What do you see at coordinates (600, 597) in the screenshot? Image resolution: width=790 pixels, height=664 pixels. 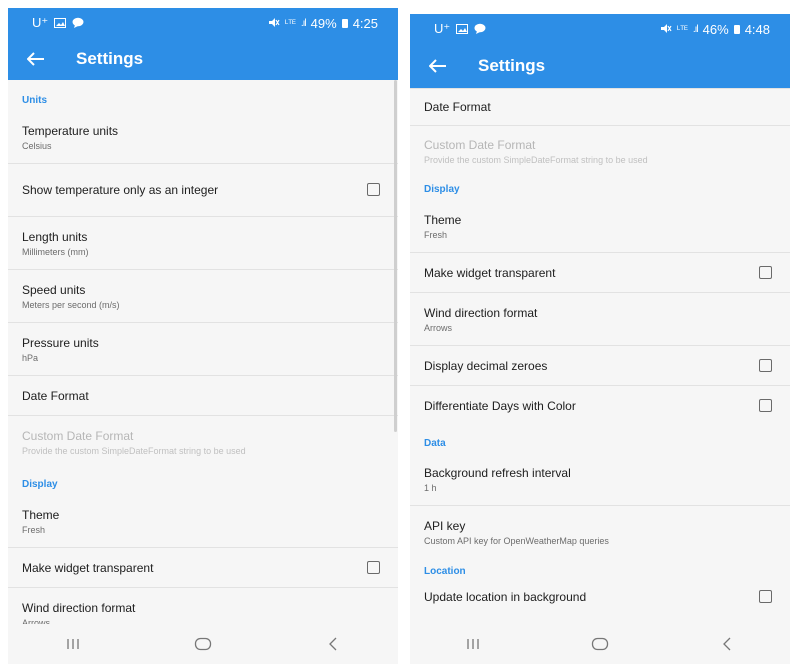 I see `setting-update-location-background: Update location in background` at bounding box center [600, 597].